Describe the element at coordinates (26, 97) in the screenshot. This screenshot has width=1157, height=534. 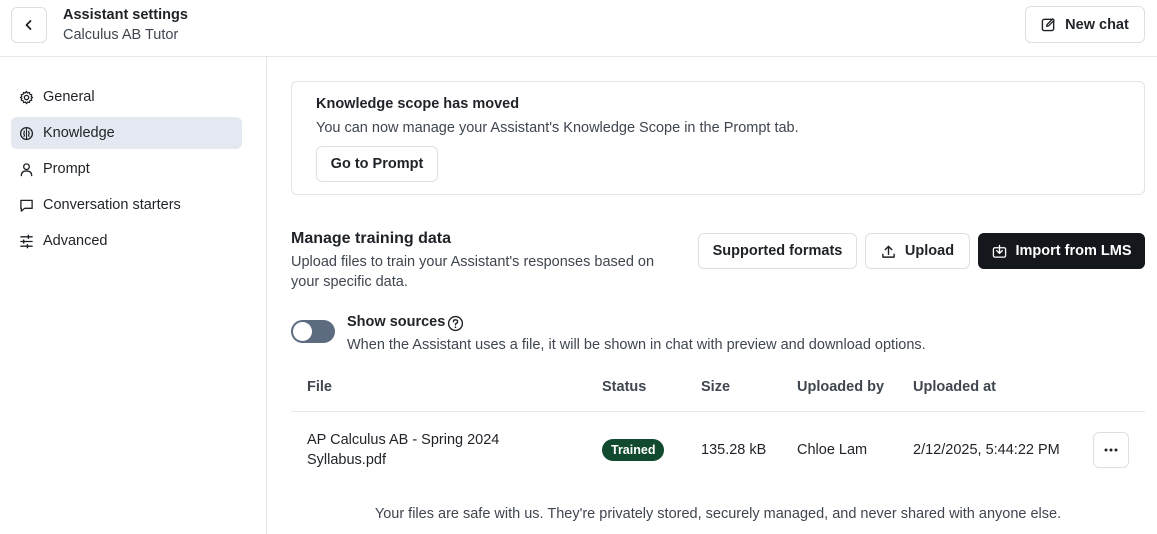
I see `gear-icon` at that location.